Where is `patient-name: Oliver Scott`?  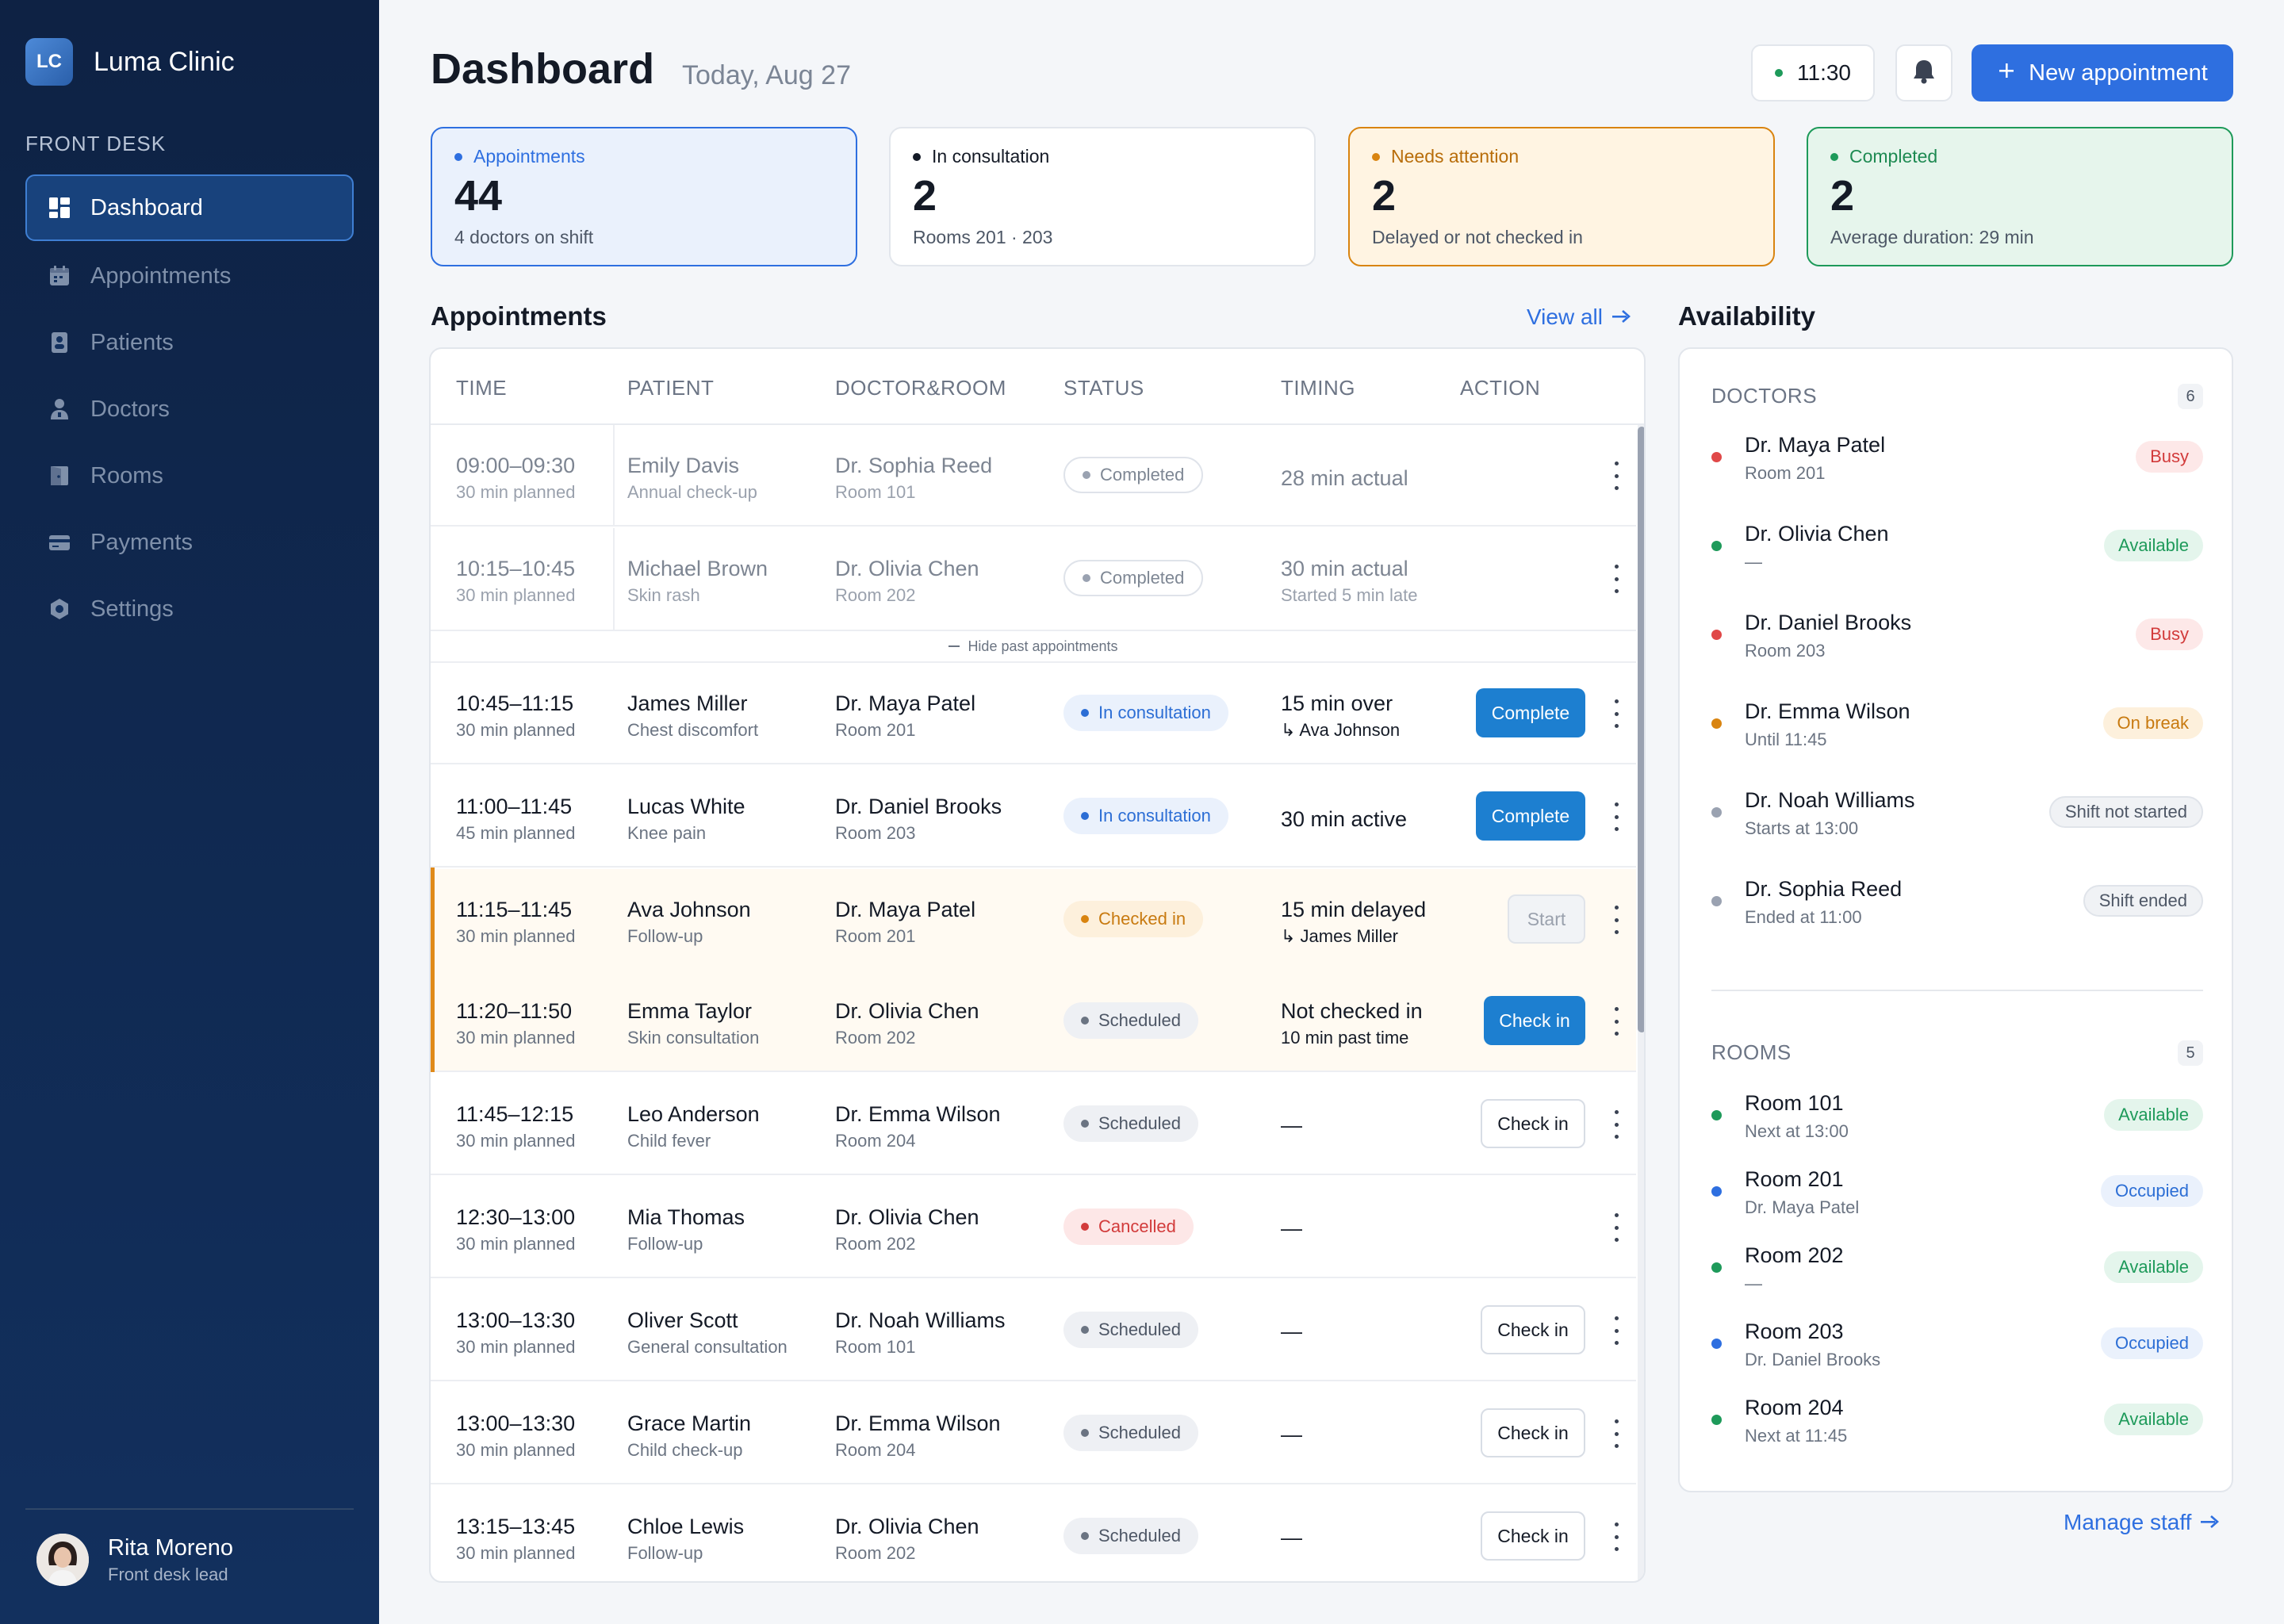 patient-name: Oliver Scott is located at coordinates (682, 1320).